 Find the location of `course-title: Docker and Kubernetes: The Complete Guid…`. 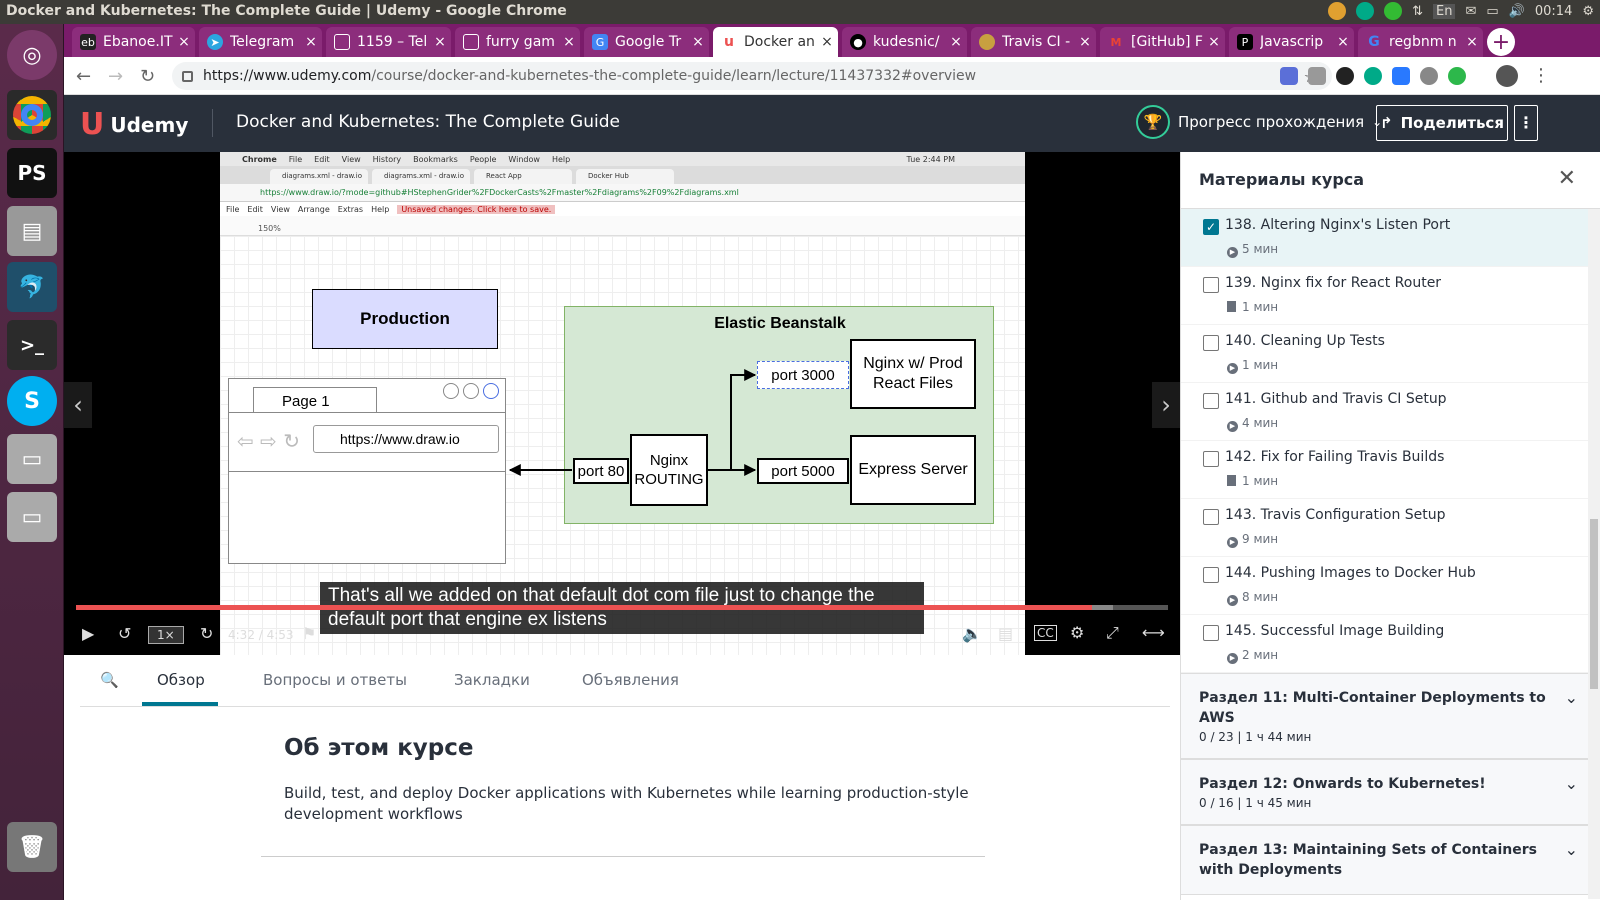

course-title: Docker and Kubernetes: The Complete Guid… is located at coordinates (428, 122).